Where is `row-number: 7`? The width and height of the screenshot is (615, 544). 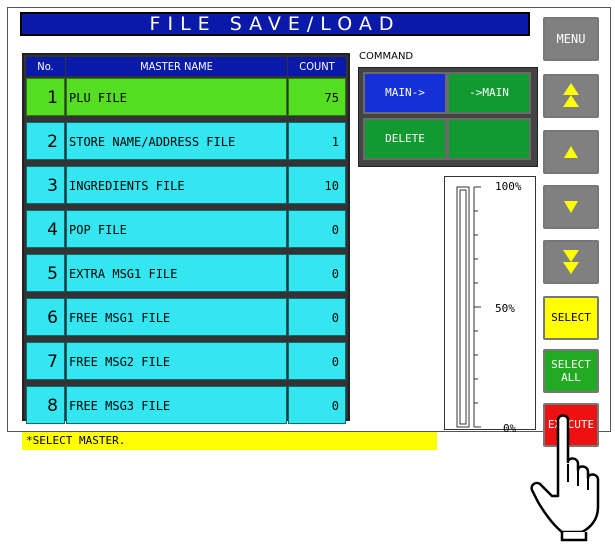 row-number: 7 is located at coordinates (45, 361).